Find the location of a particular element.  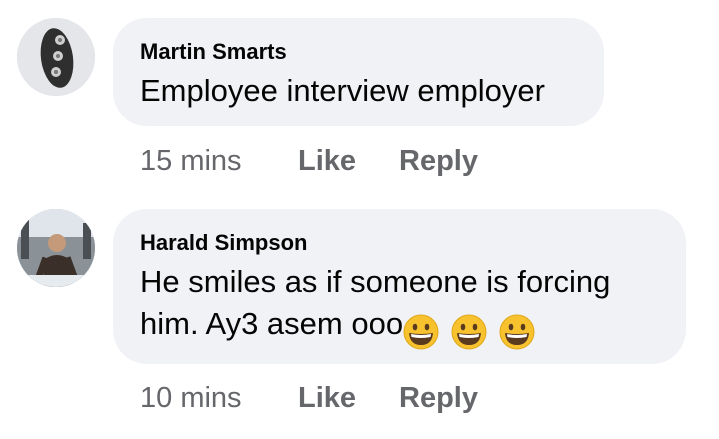

comment-author: Harald Simpson is located at coordinates (223, 243).